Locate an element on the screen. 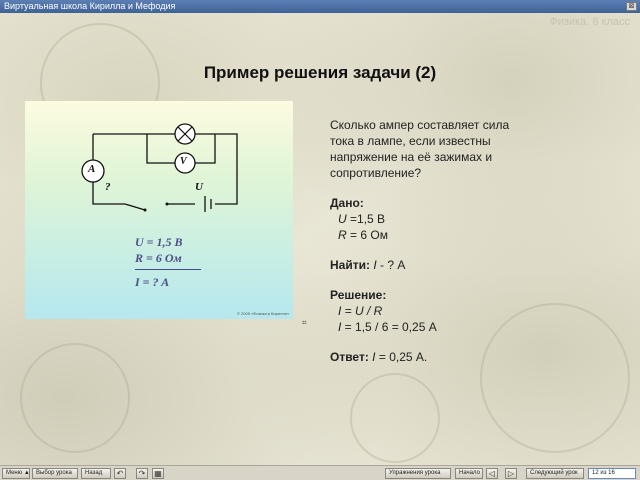 This screenshot has height=480, width=640. exercises-button: Упражнения урока is located at coordinates (418, 473).